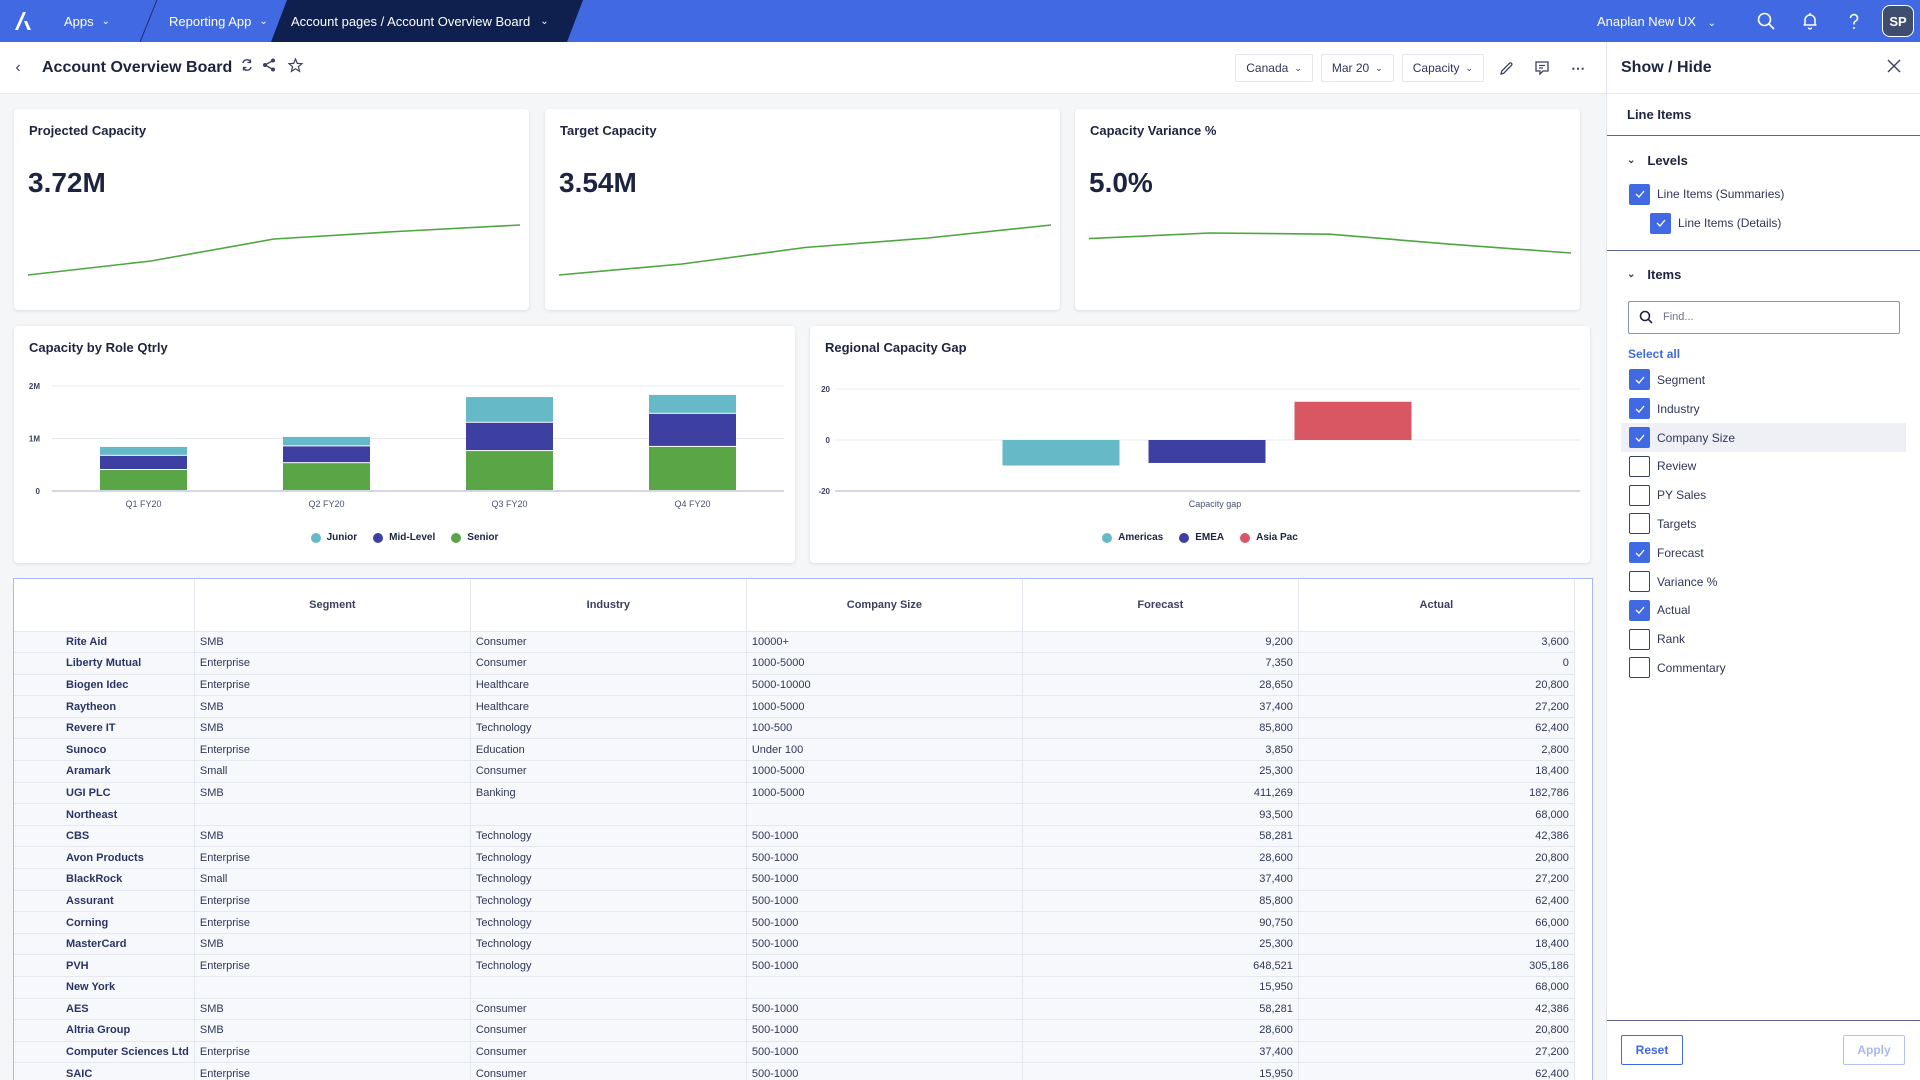  I want to click on cell-actual: 68,000, so click(1436, 987).